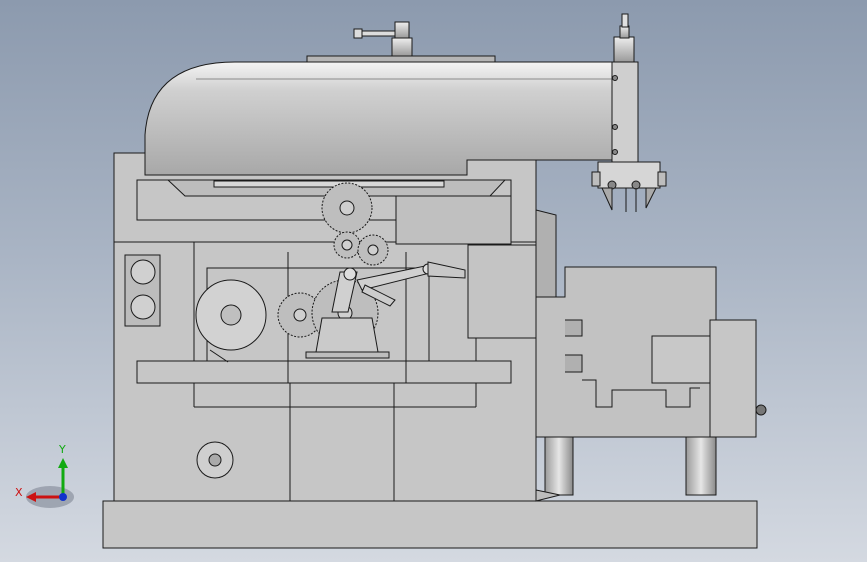  Describe the element at coordinates (347, 335) in the screenshot. I see `gear-stand` at that location.